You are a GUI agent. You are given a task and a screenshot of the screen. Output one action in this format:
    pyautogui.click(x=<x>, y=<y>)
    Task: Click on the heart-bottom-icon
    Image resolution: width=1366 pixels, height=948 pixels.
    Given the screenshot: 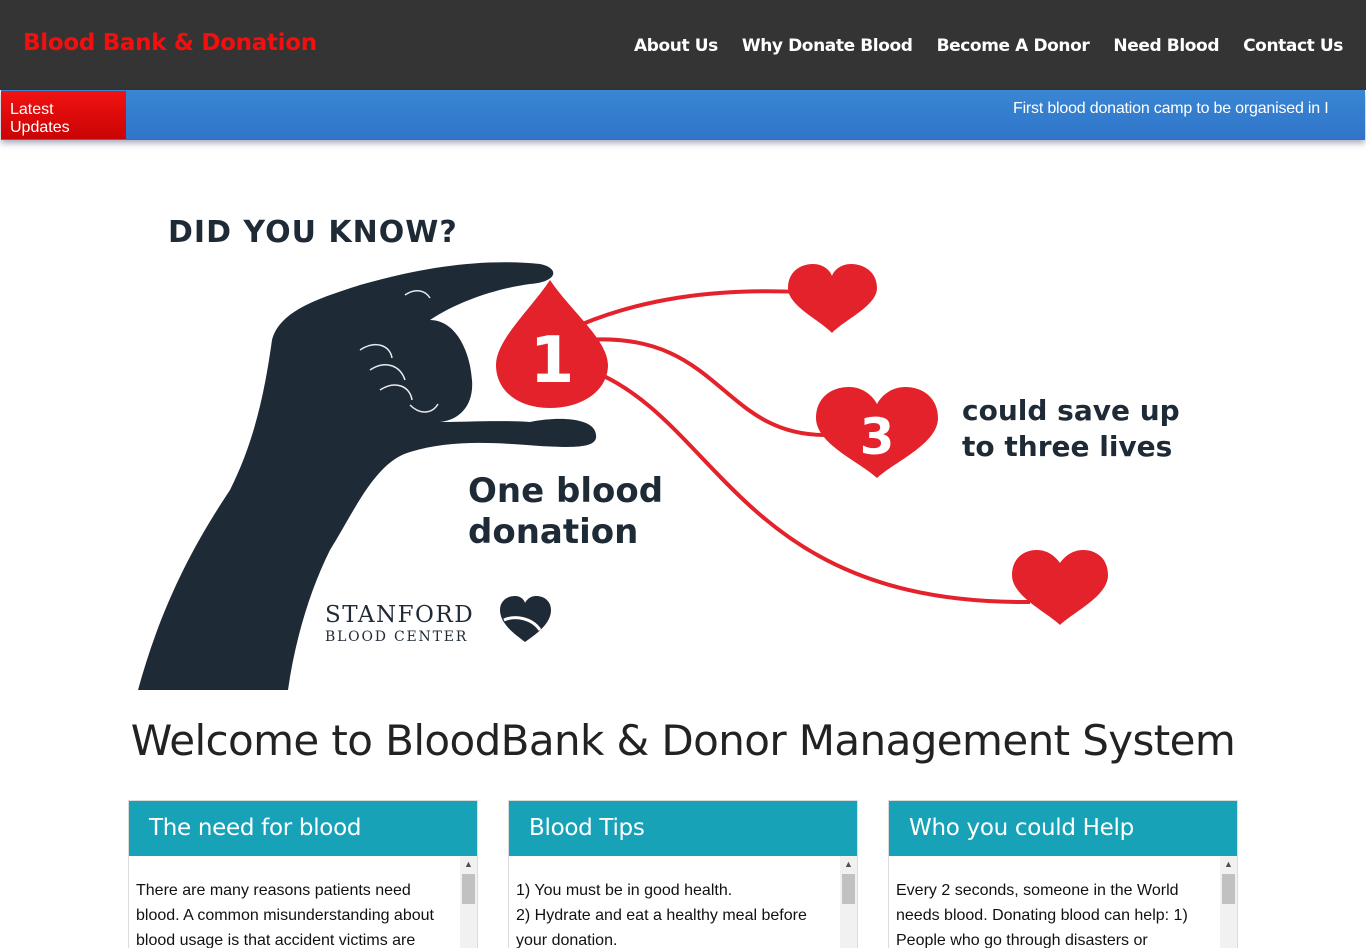 What is the action you would take?
    pyautogui.click(x=1060, y=587)
    